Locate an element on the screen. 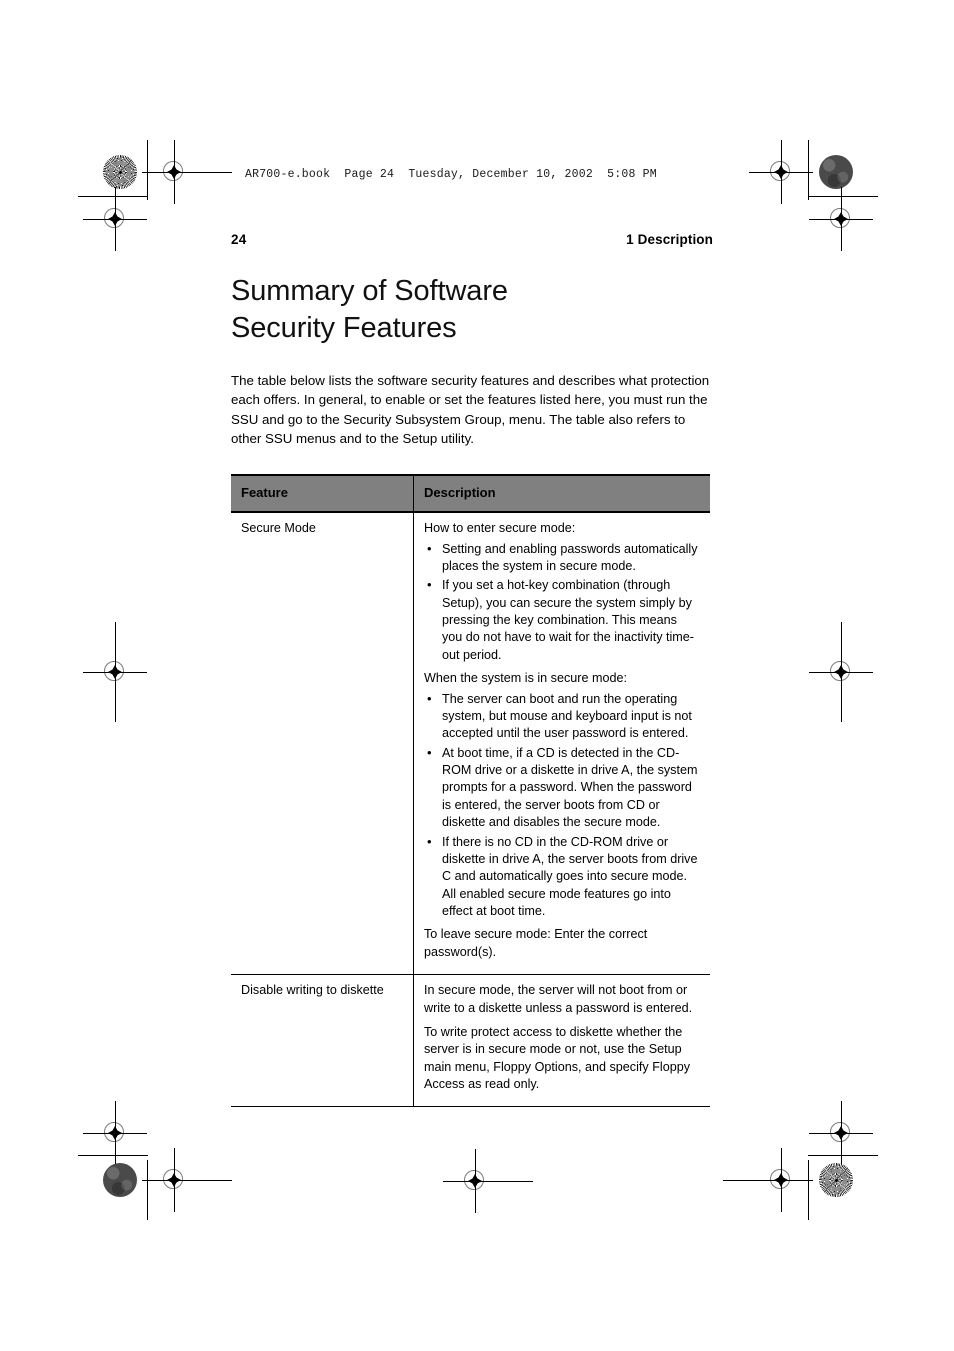 Image resolution: width=954 pixels, height=1351 pixels. description-paragraph: How to enter secure mode: is located at coordinates (500, 528).